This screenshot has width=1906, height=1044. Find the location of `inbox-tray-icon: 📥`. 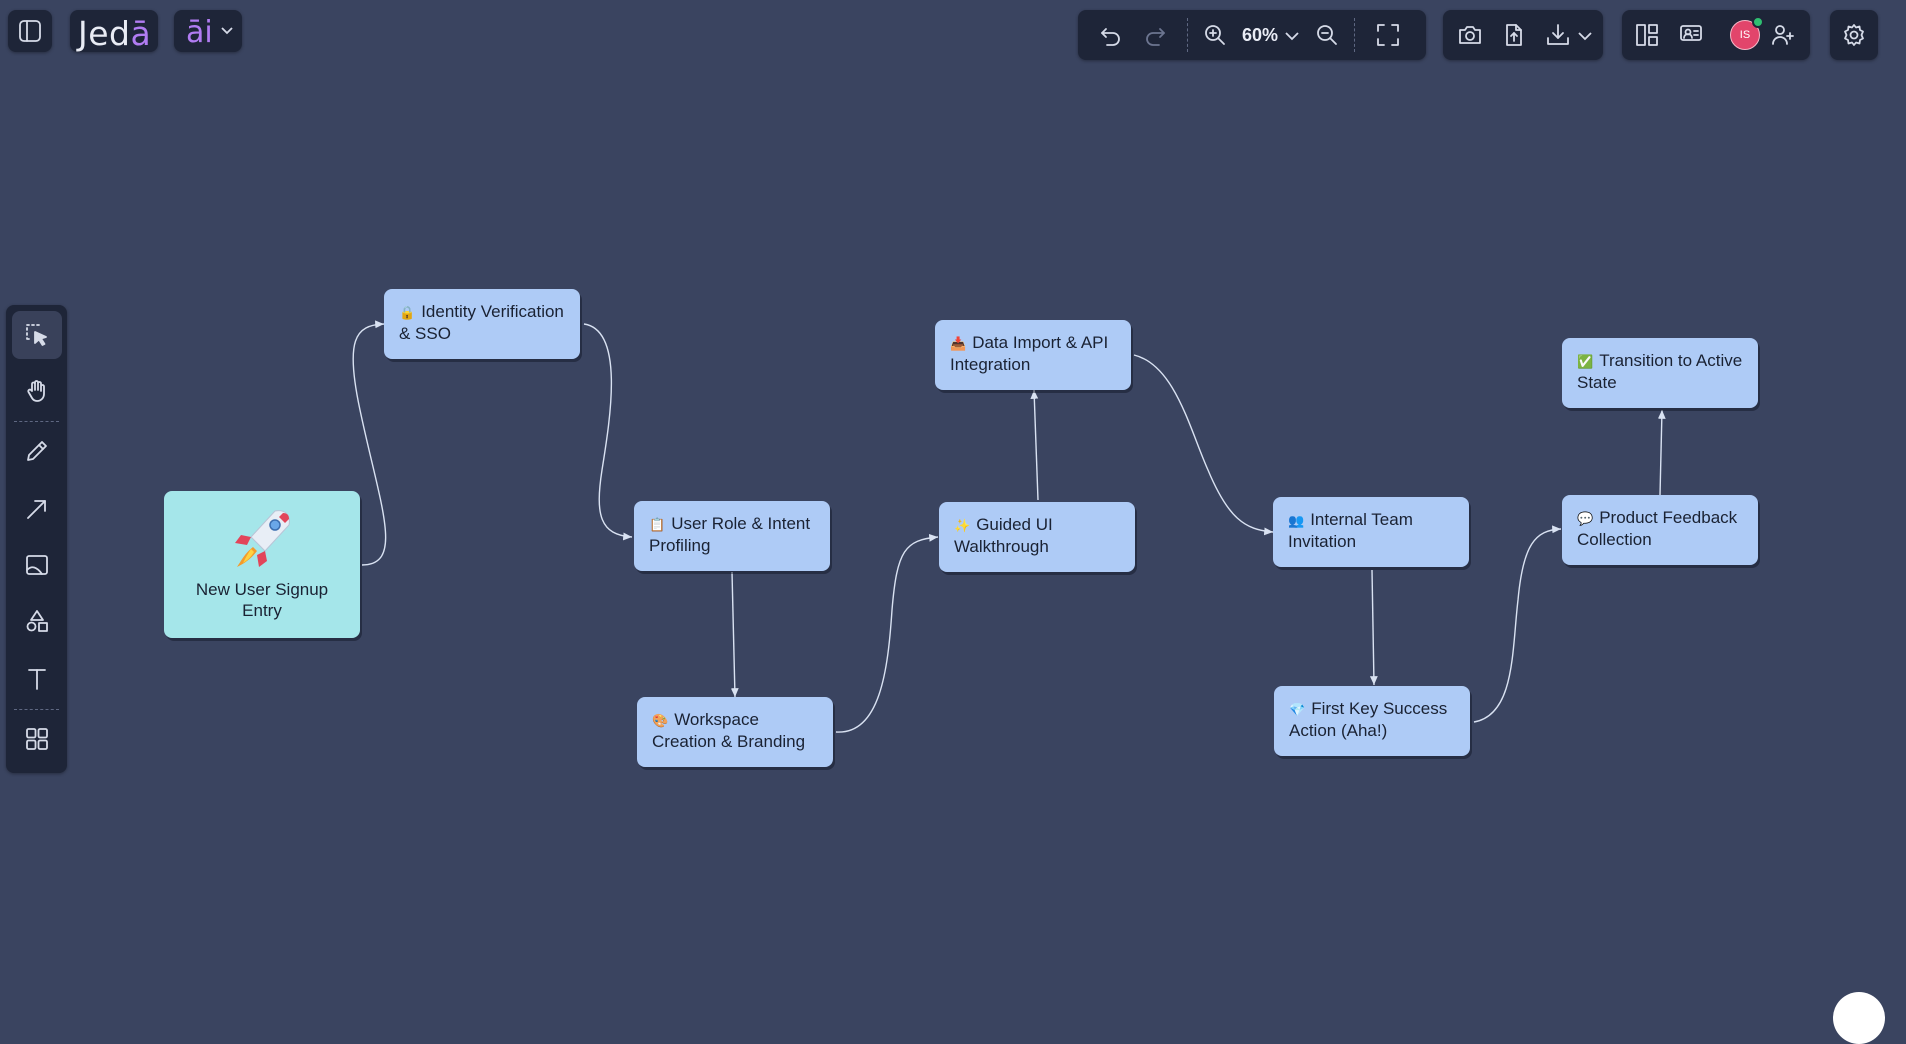

inbox-tray-icon: 📥 is located at coordinates (958, 343).